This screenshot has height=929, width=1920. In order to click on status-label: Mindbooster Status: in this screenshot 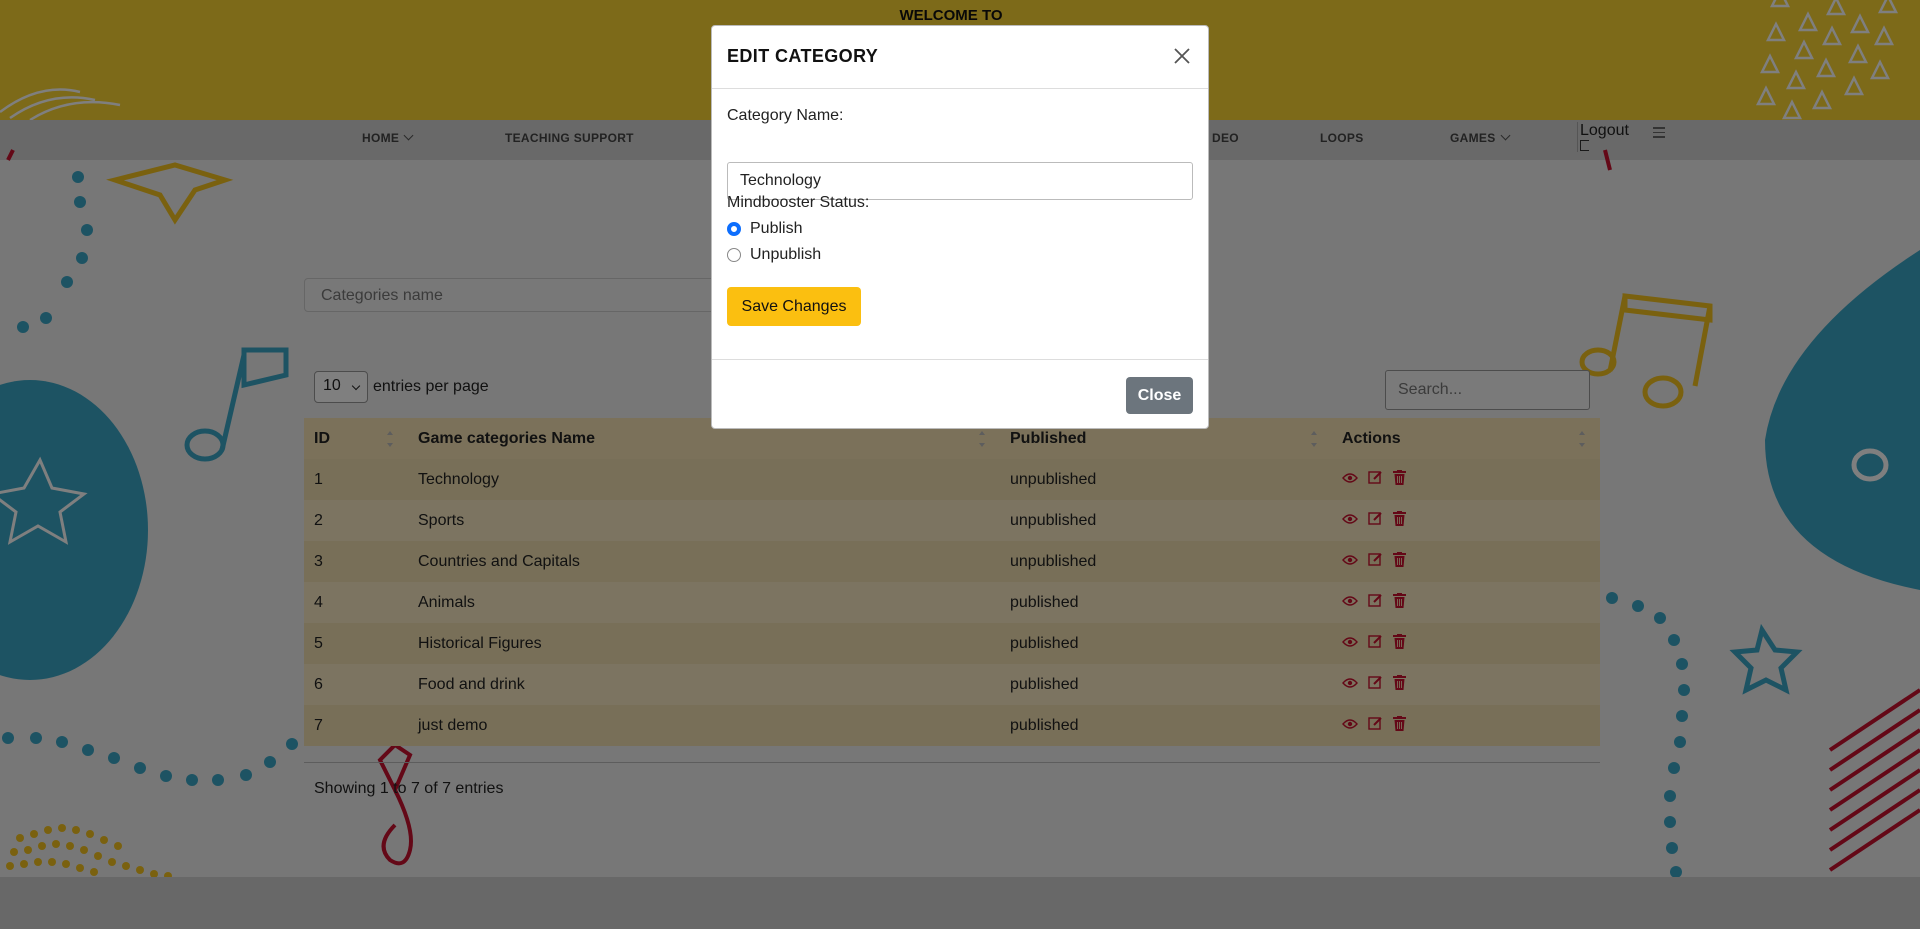, I will do `click(798, 202)`.